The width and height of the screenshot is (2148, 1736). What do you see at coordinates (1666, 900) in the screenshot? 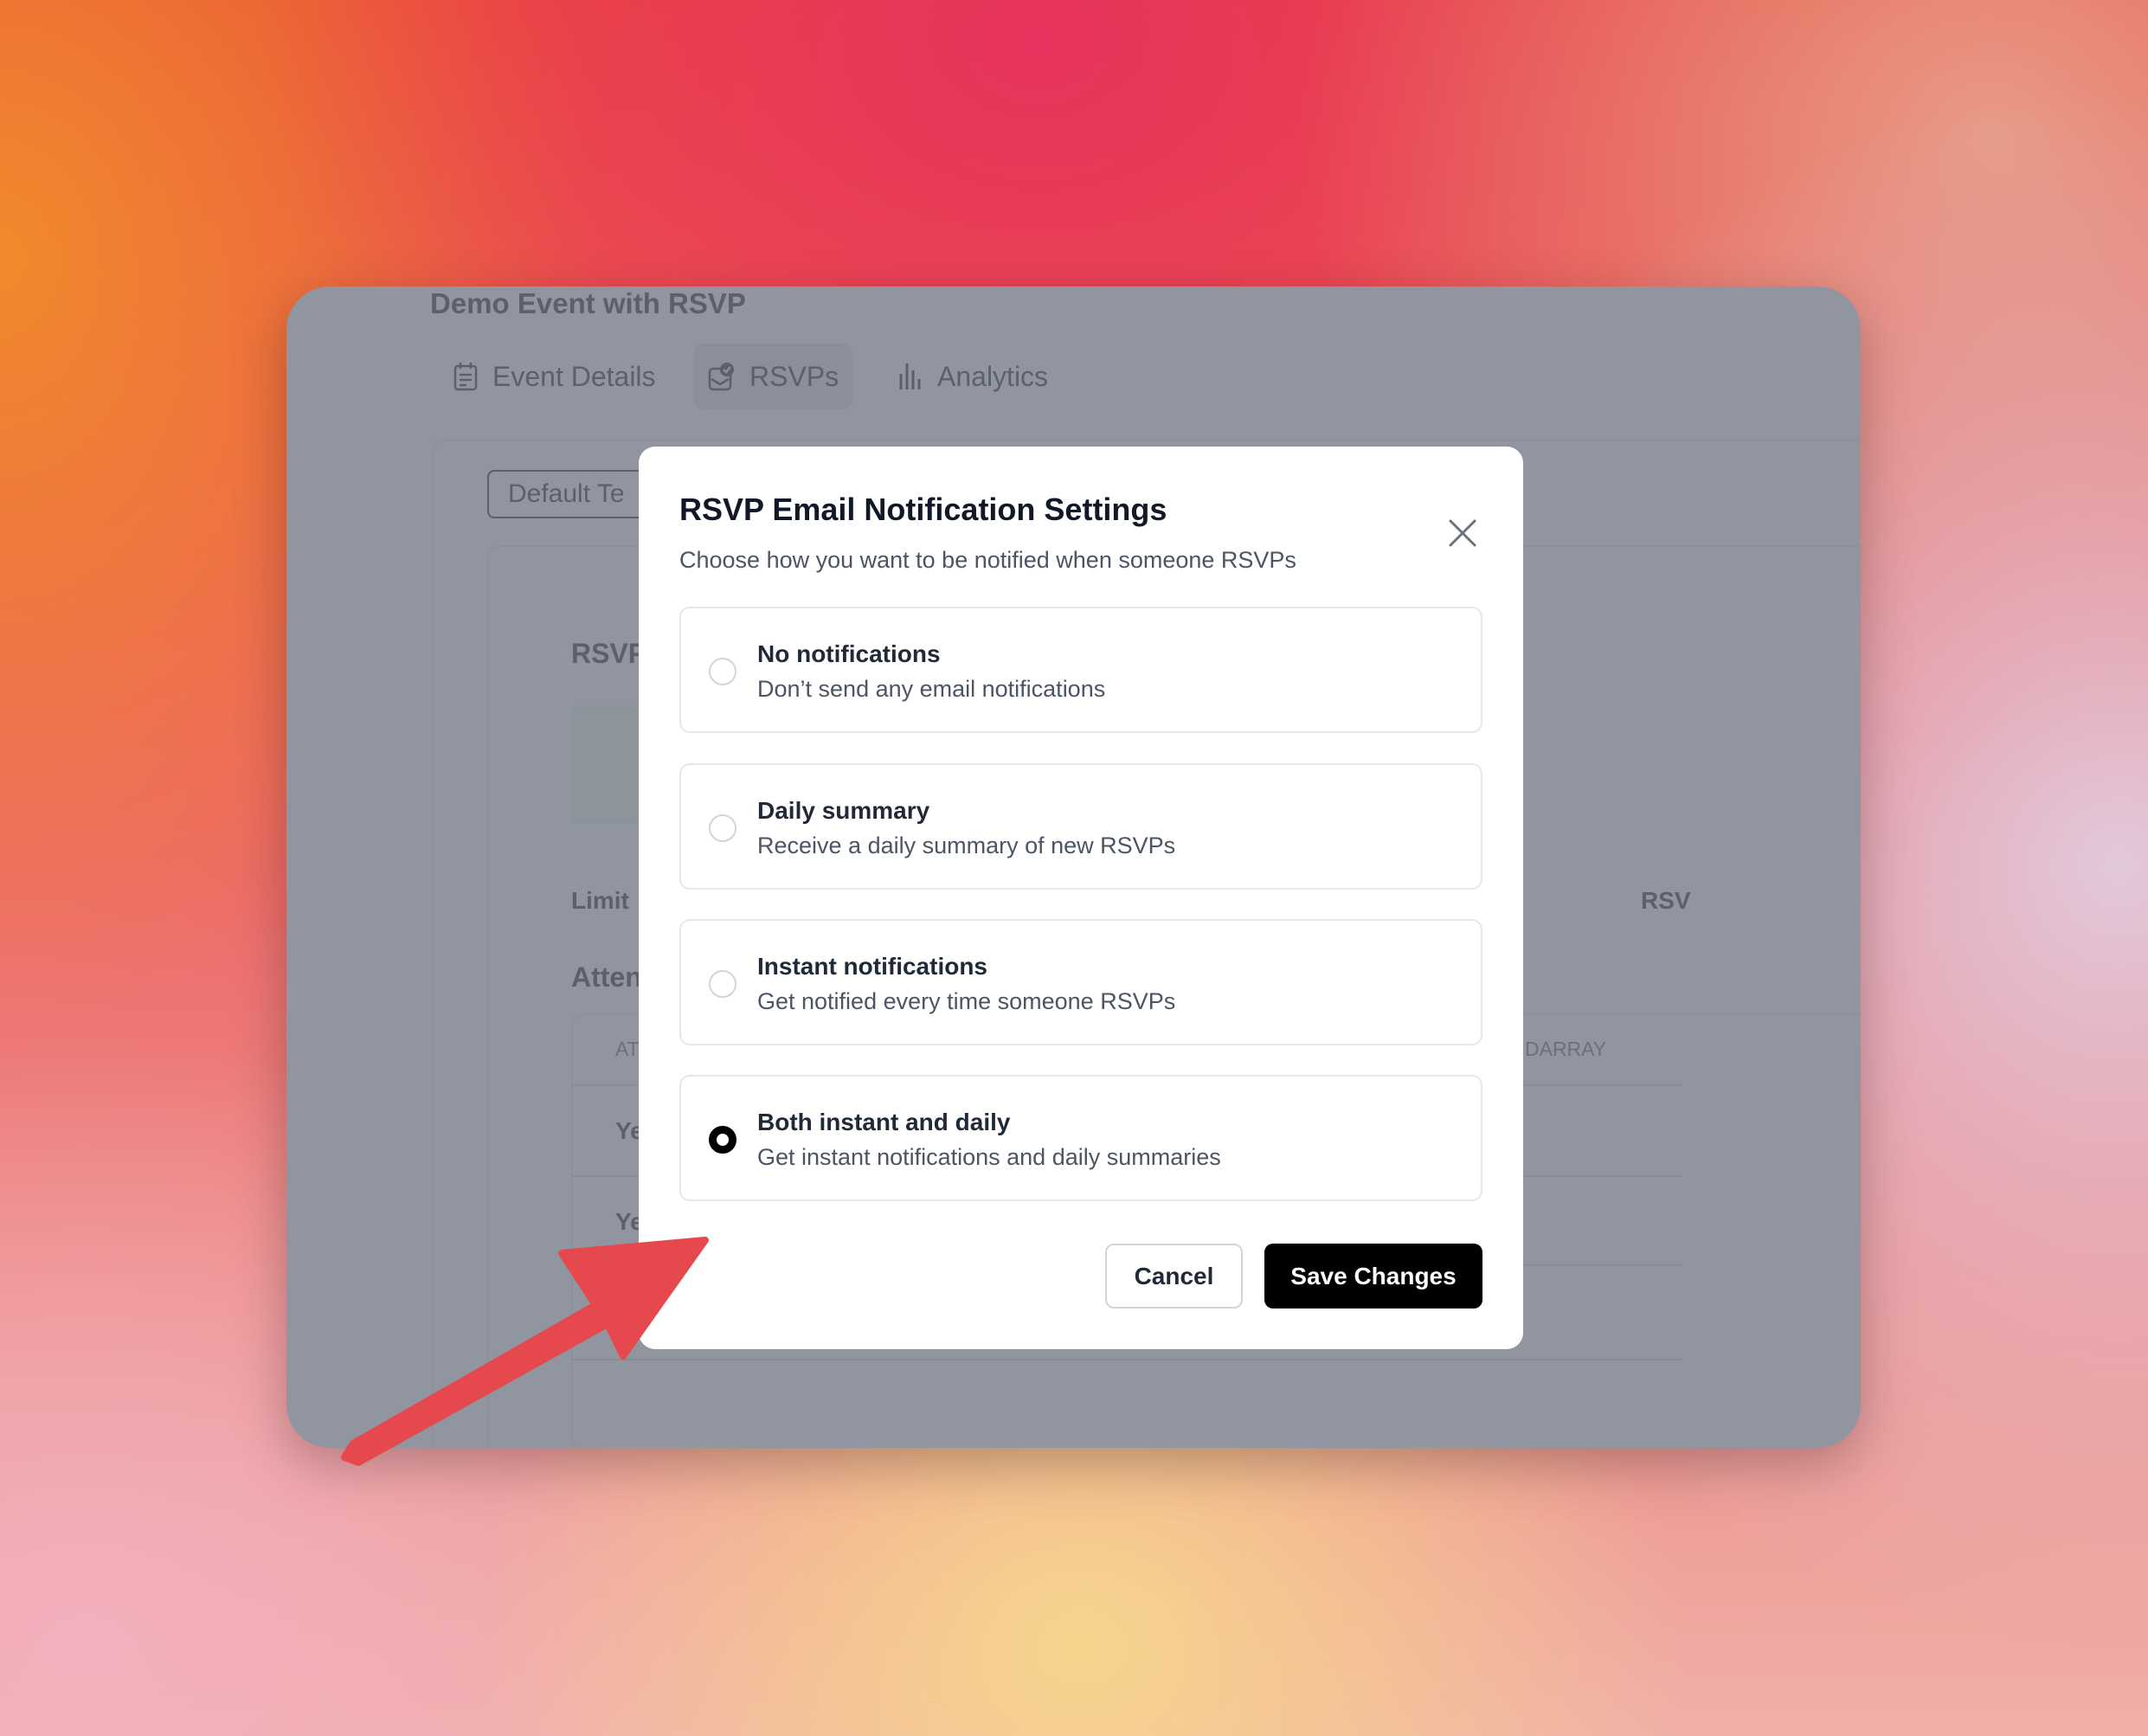
I see `rsvp-right-label: RSV` at bounding box center [1666, 900].